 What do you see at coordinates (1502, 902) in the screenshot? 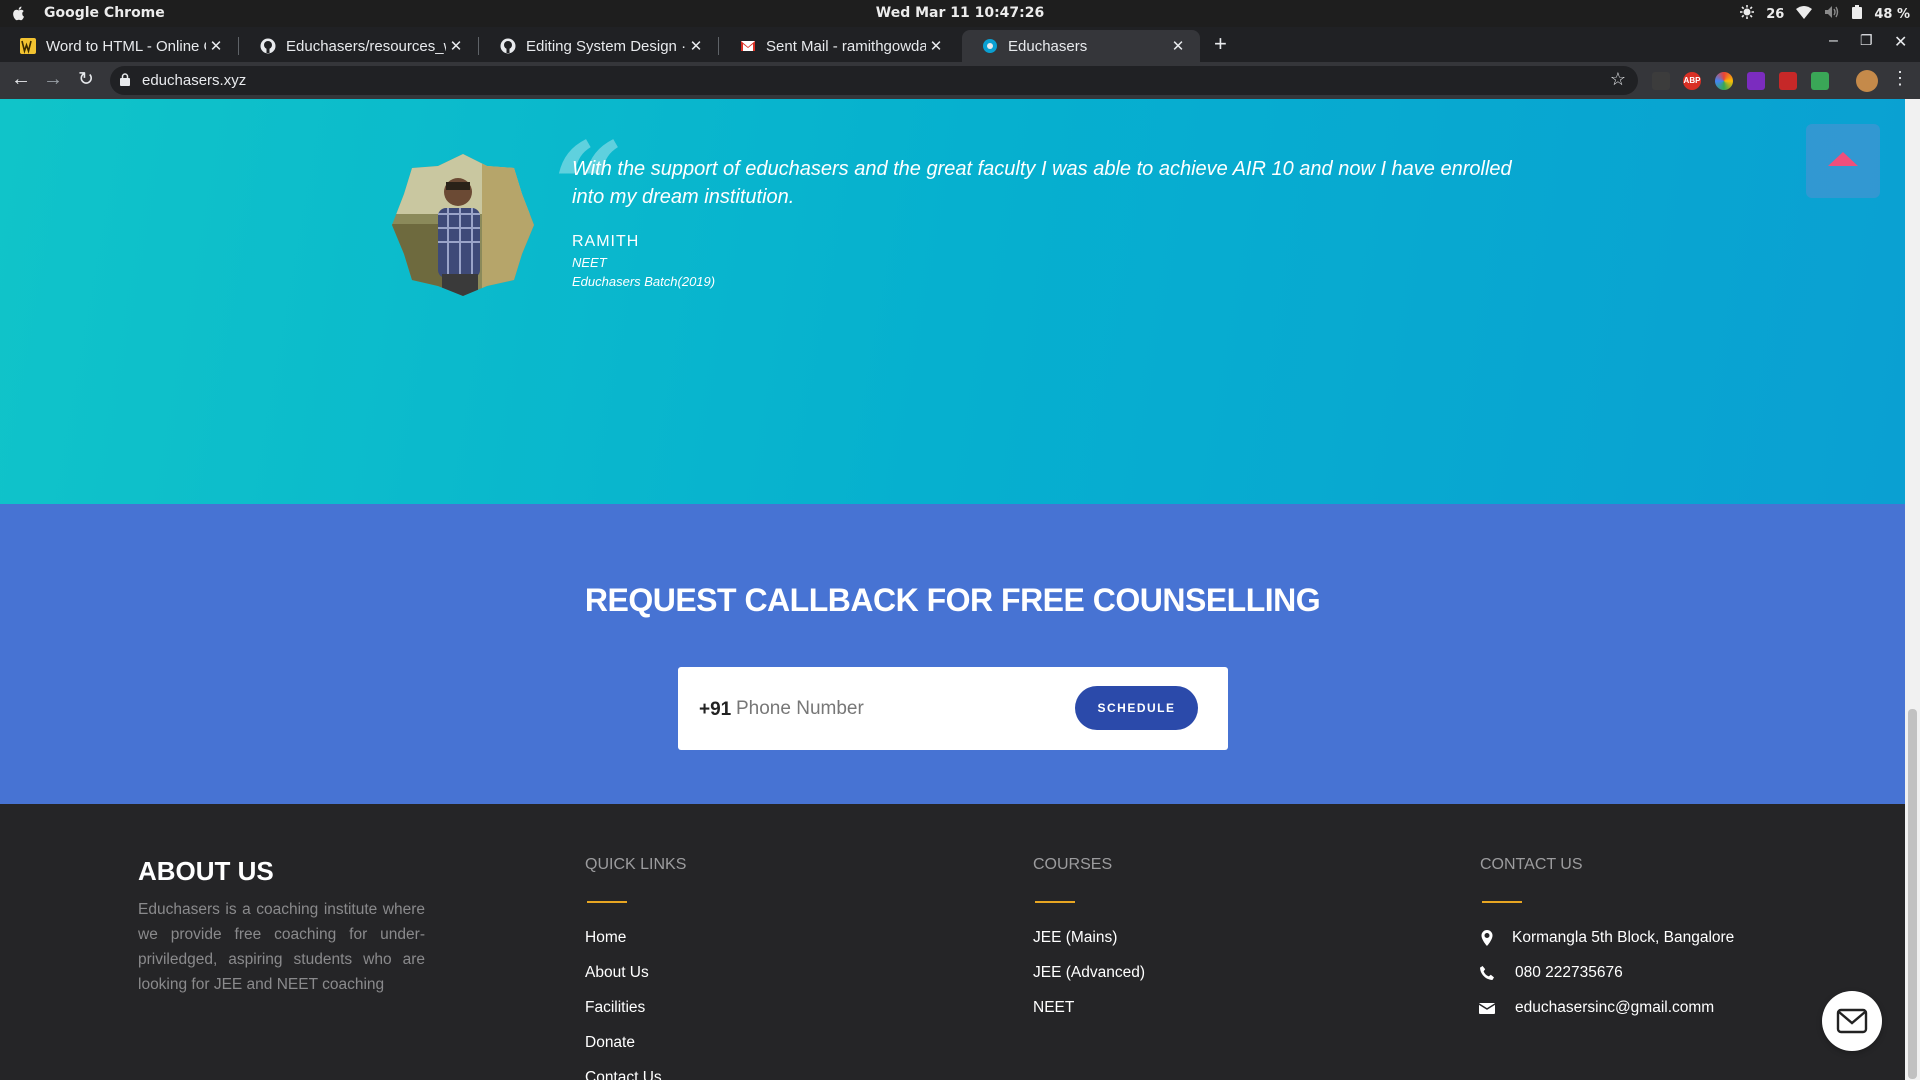
I see `contact-us-divider` at bounding box center [1502, 902].